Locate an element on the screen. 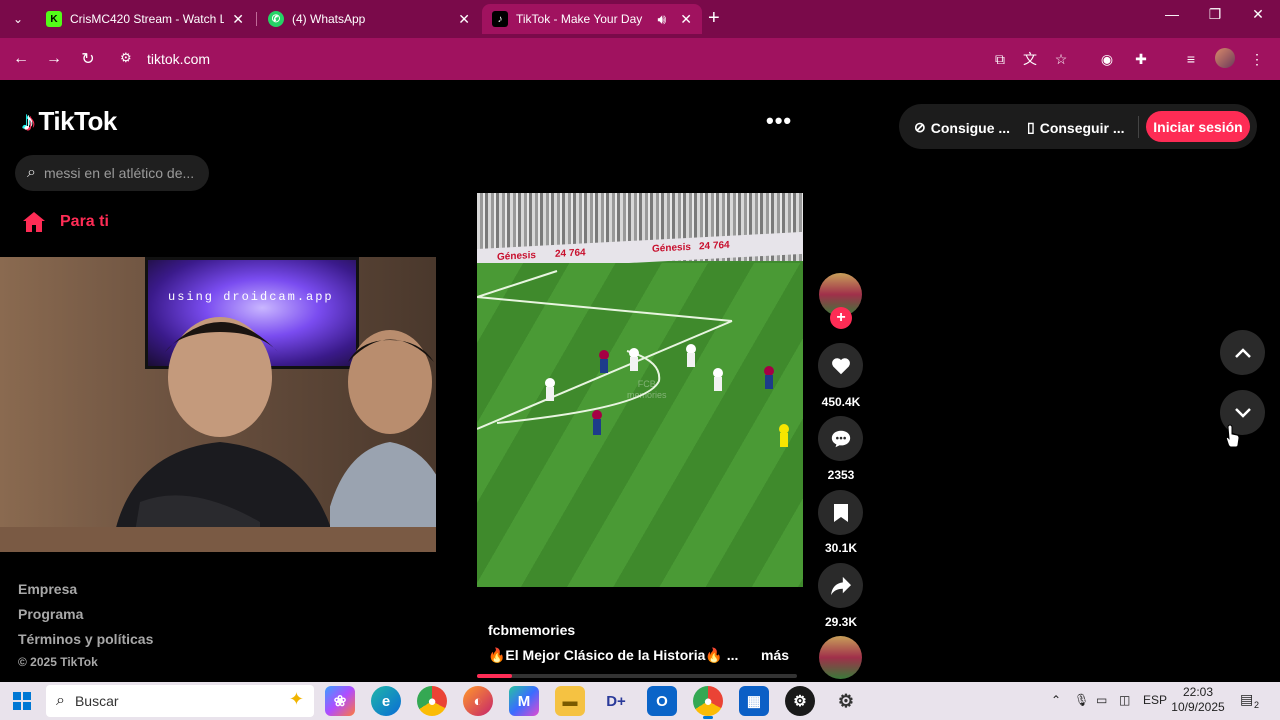 This screenshot has width=1280, height=720. microsoft-store-icon: ▦ is located at coordinates (754, 701).